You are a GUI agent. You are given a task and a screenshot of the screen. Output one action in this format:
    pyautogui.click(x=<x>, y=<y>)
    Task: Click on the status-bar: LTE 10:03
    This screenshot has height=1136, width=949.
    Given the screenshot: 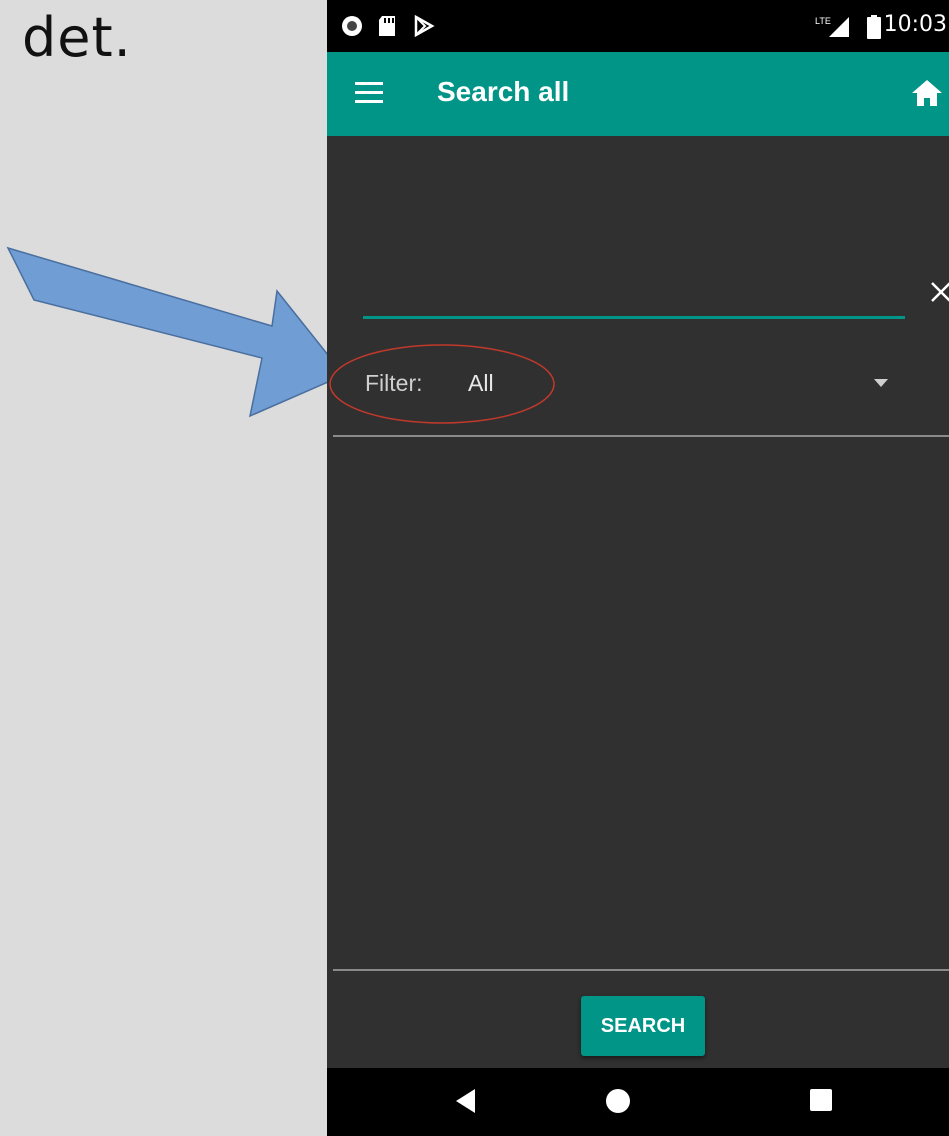 What is the action you would take?
    pyautogui.click(x=638, y=26)
    